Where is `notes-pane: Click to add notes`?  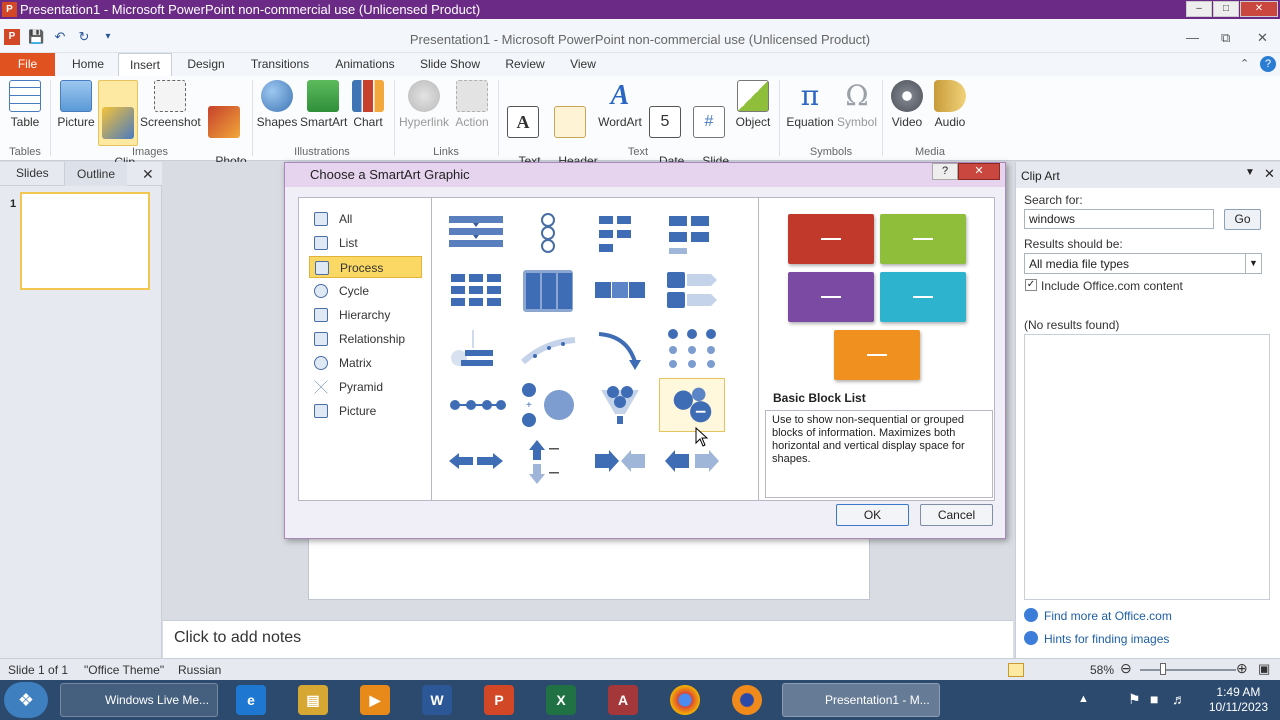 notes-pane: Click to add notes is located at coordinates (588, 639).